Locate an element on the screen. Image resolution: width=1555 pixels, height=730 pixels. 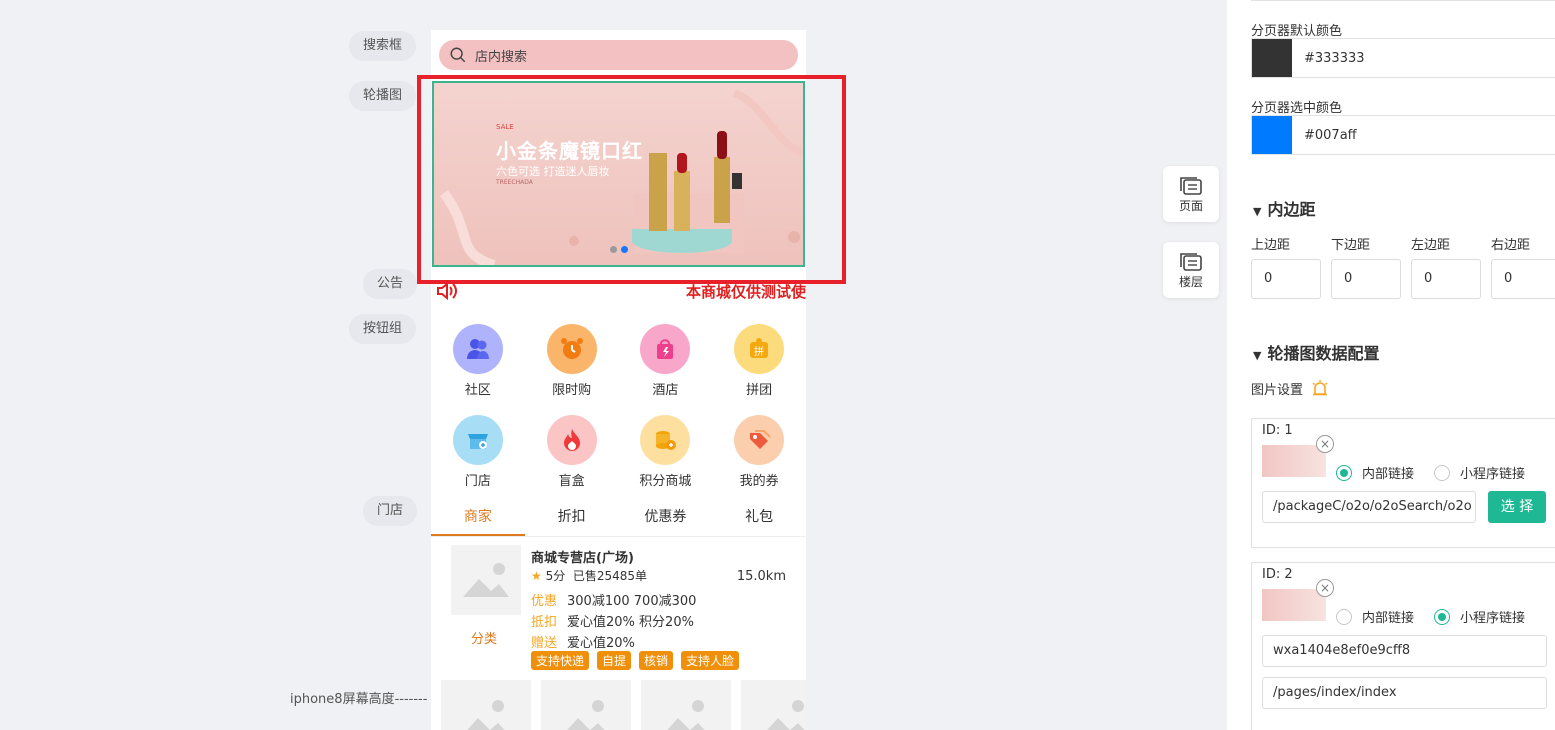
banner-title: 小金条魔镜口红 is located at coordinates (569, 151).